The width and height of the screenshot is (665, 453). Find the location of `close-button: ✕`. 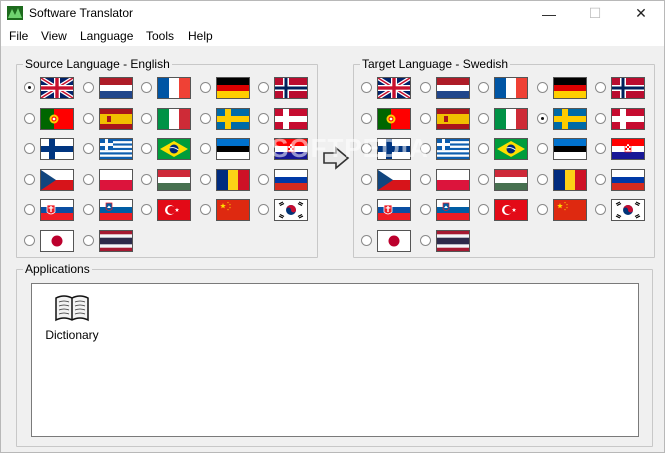

close-button: ✕ is located at coordinates (641, 13).